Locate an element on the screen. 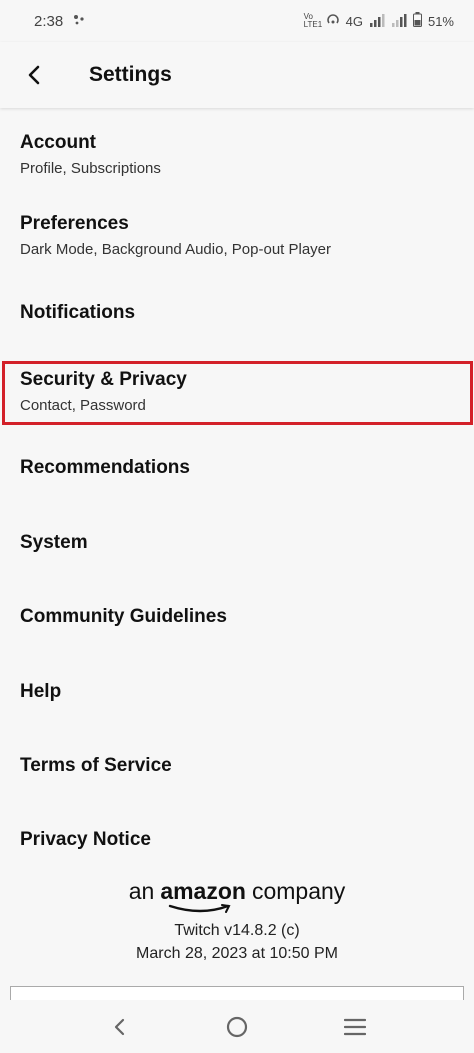 This screenshot has width=474, height=1053. app-header: Settings is located at coordinates (237, 75).